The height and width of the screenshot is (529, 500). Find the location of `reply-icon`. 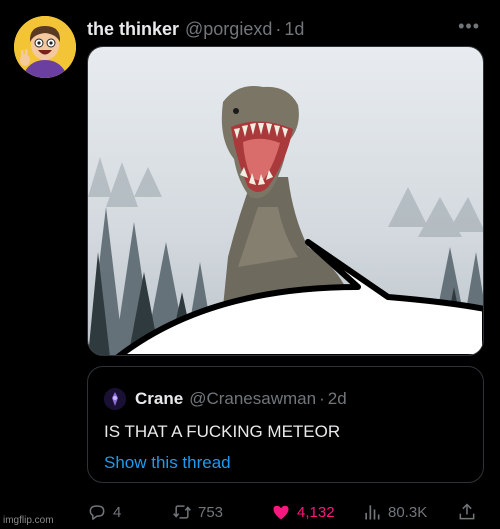

reply-icon is located at coordinates (97, 512).